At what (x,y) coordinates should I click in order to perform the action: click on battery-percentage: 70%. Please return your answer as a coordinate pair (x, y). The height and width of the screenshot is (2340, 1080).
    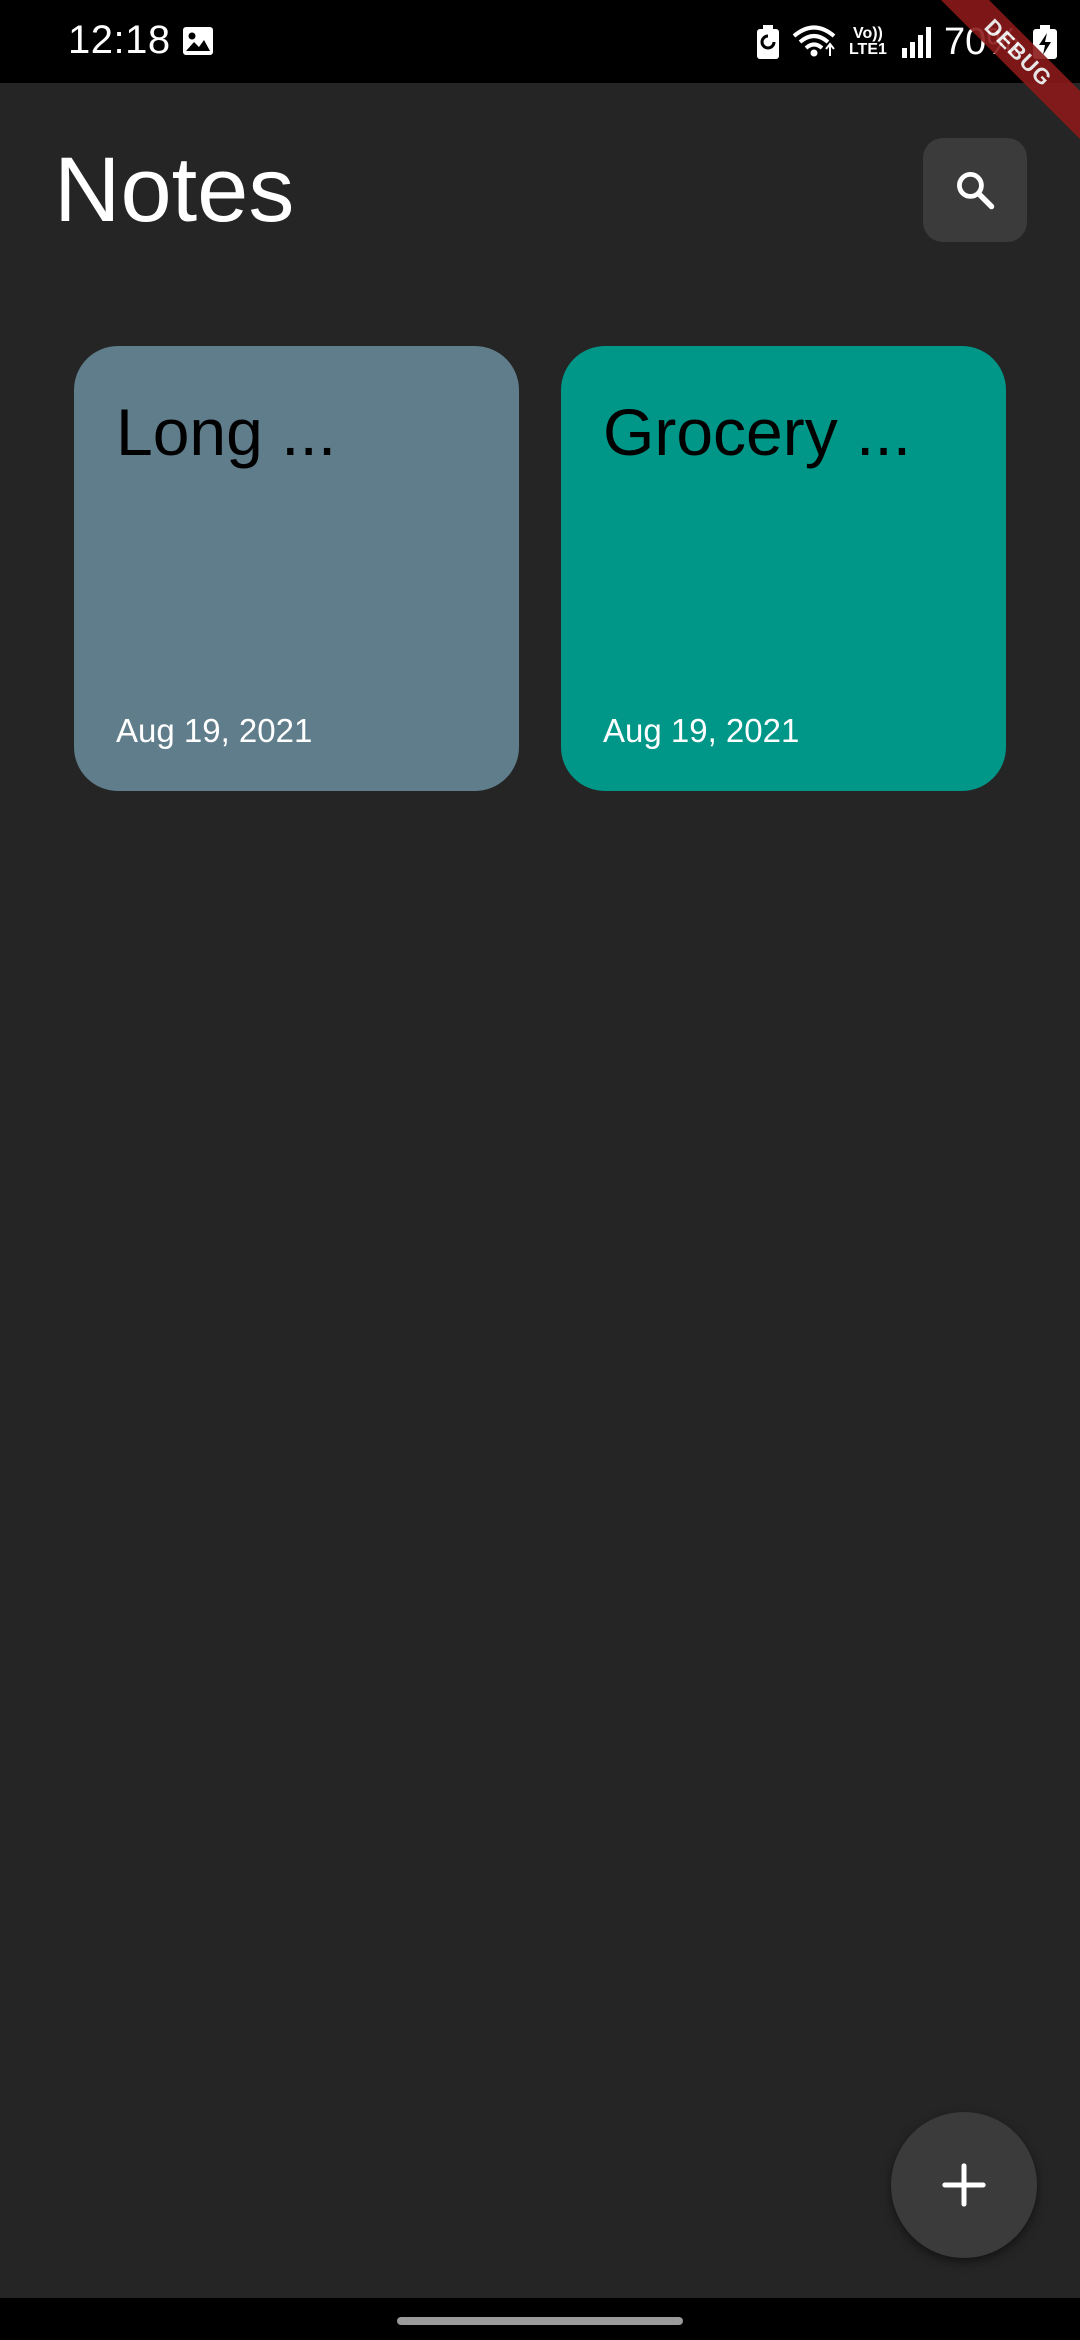
    Looking at the image, I should click on (981, 41).